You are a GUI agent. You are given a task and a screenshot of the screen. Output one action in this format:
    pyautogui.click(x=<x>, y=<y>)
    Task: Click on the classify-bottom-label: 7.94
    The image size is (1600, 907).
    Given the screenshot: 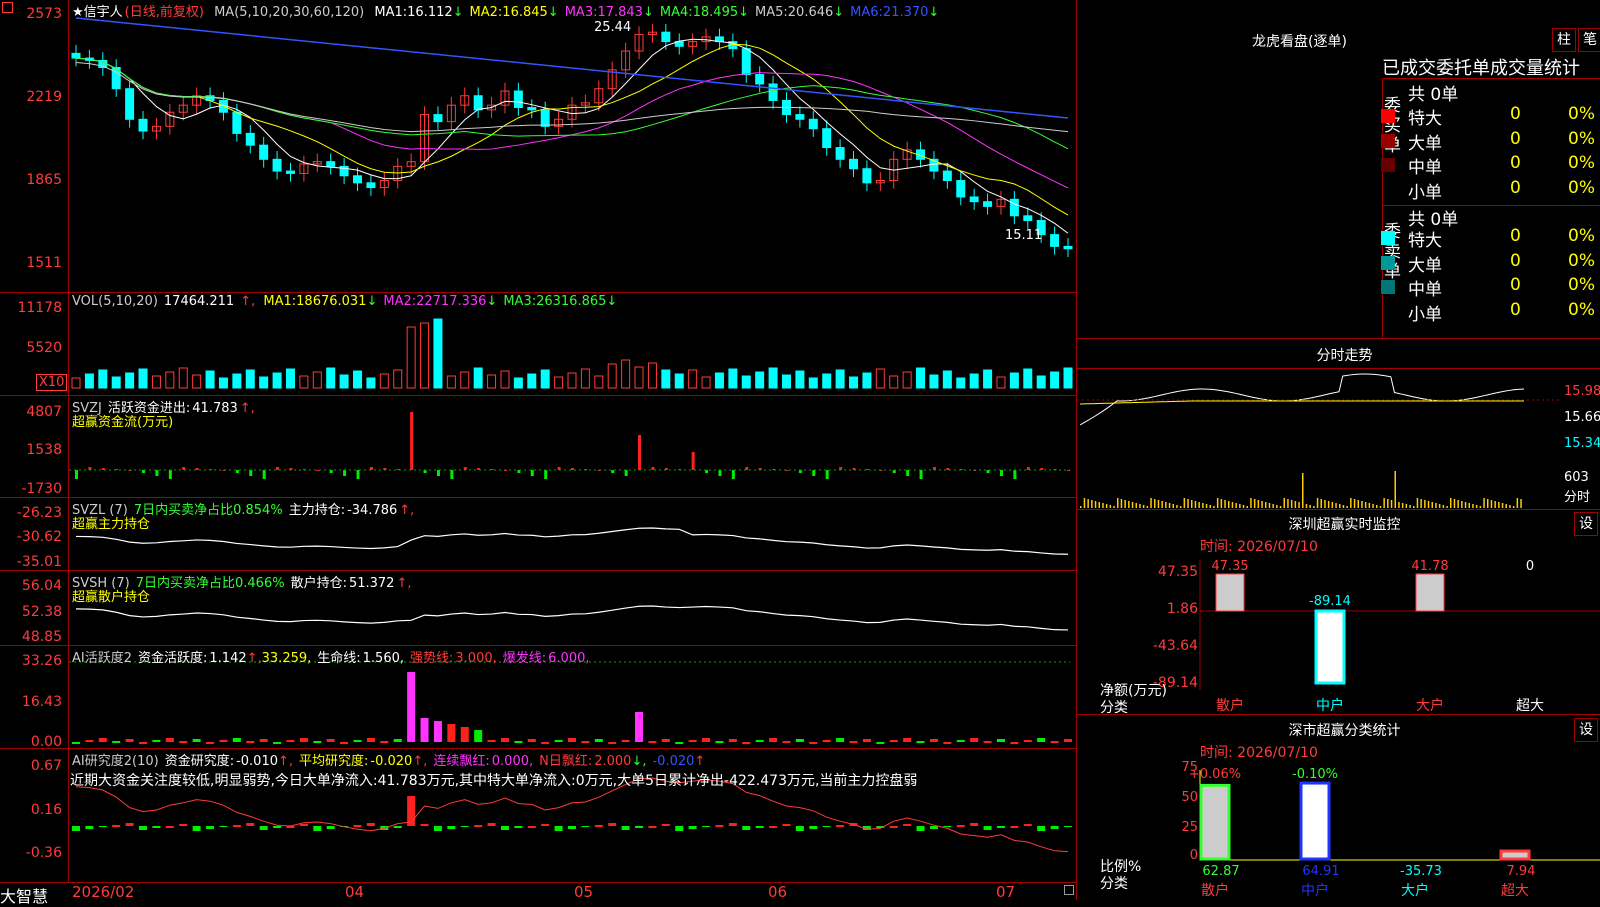 What is the action you would take?
    pyautogui.click(x=1521, y=871)
    